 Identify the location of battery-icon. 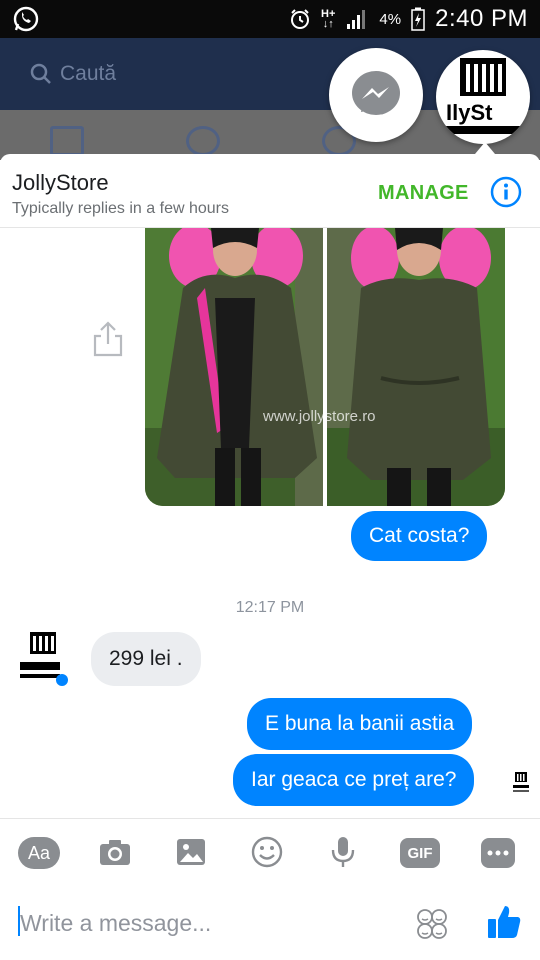
(418, 19).